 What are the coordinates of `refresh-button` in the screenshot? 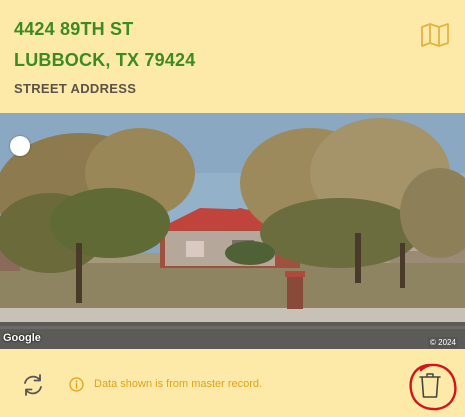 It's located at (33, 385).